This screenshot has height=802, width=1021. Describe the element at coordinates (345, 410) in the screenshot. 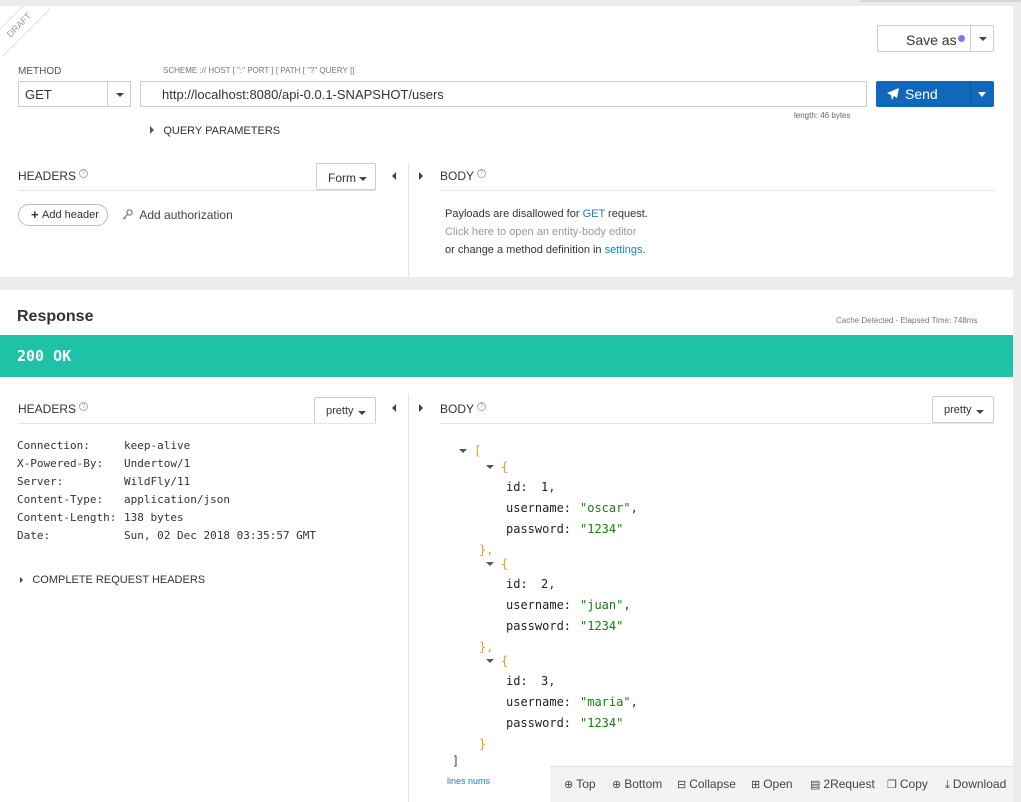

I see `response-headers-mode-select: pretty` at that location.